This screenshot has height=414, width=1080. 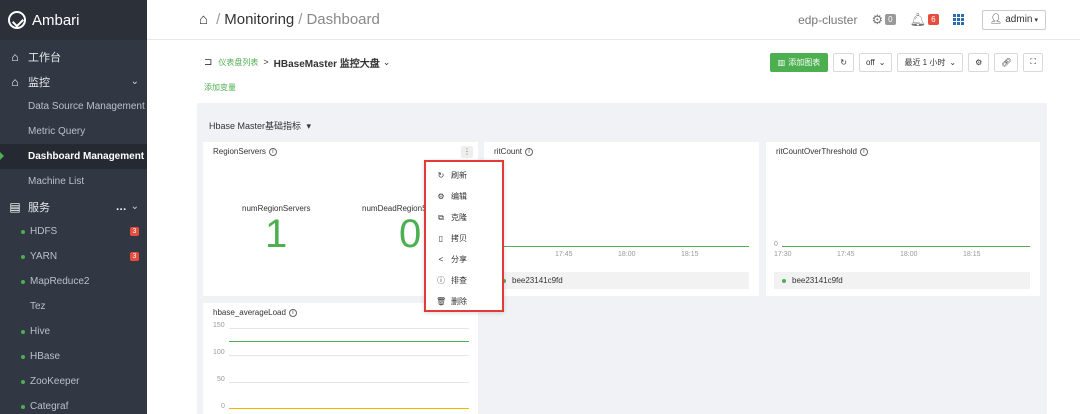 I want to click on caret-down-icon: ▾, so click(x=1036, y=20).